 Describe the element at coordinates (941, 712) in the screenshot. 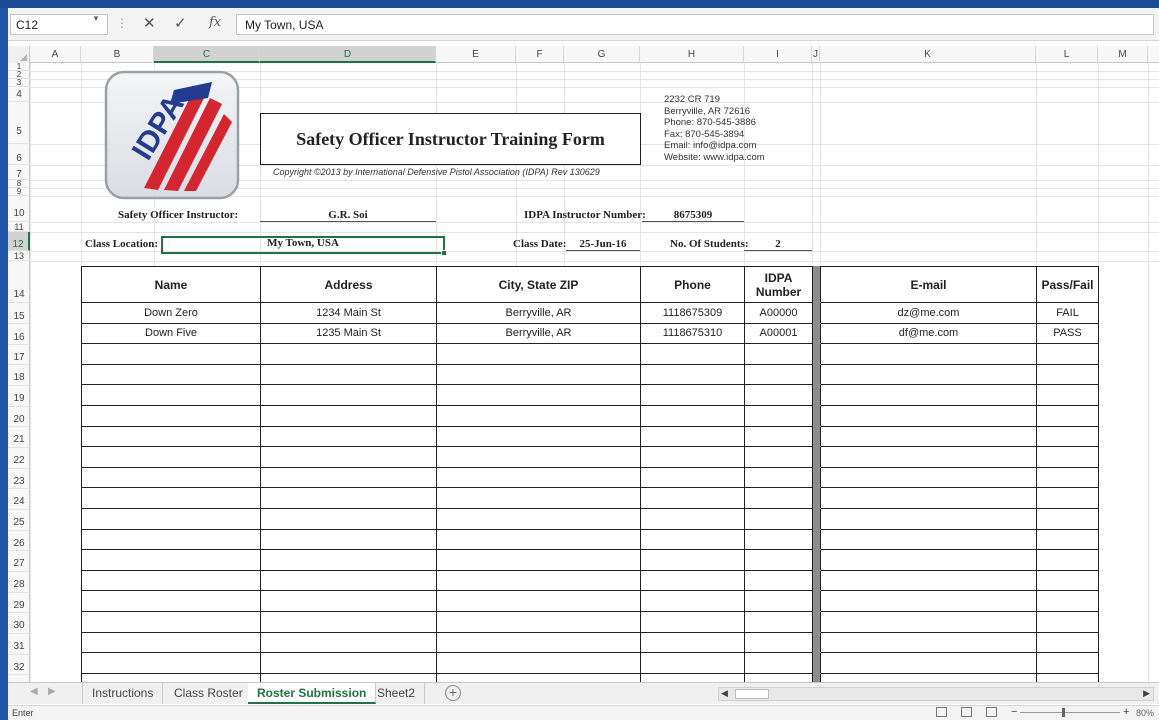

I see `normal-view-icon` at that location.